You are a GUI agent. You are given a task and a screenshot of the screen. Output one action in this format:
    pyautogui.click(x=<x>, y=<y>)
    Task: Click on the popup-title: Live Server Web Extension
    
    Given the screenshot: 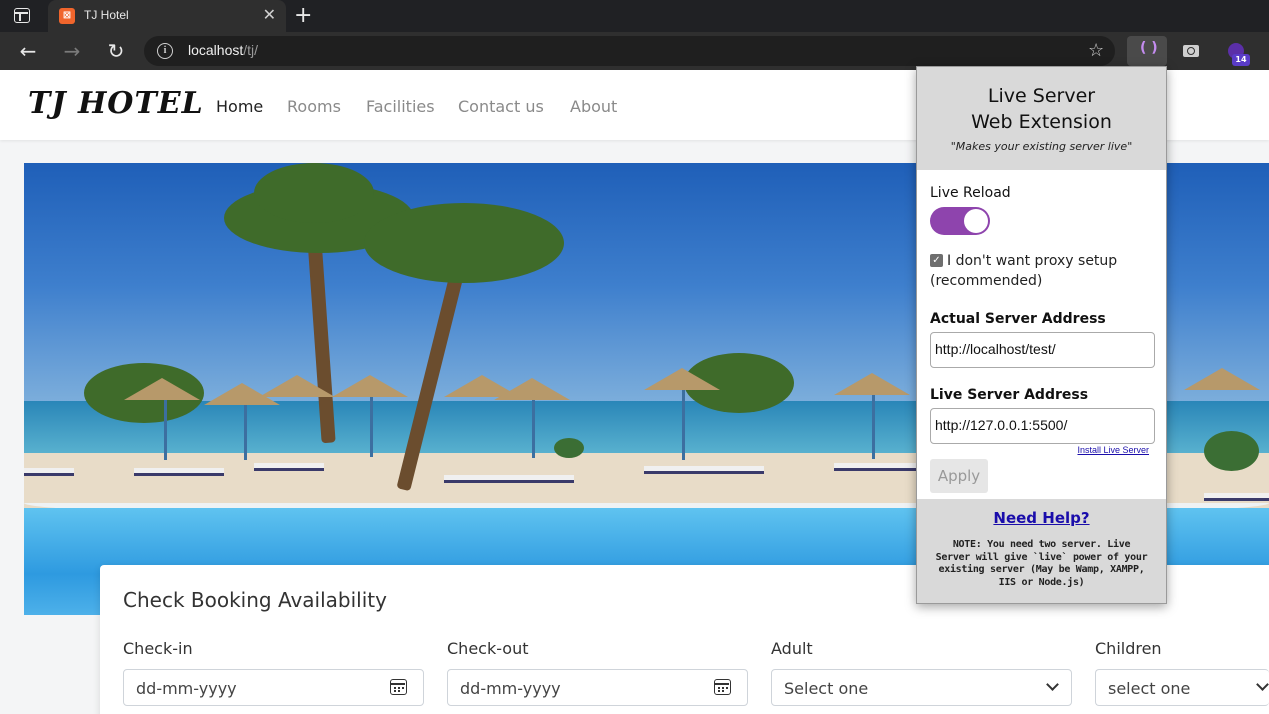 What is the action you would take?
    pyautogui.click(x=1041, y=109)
    